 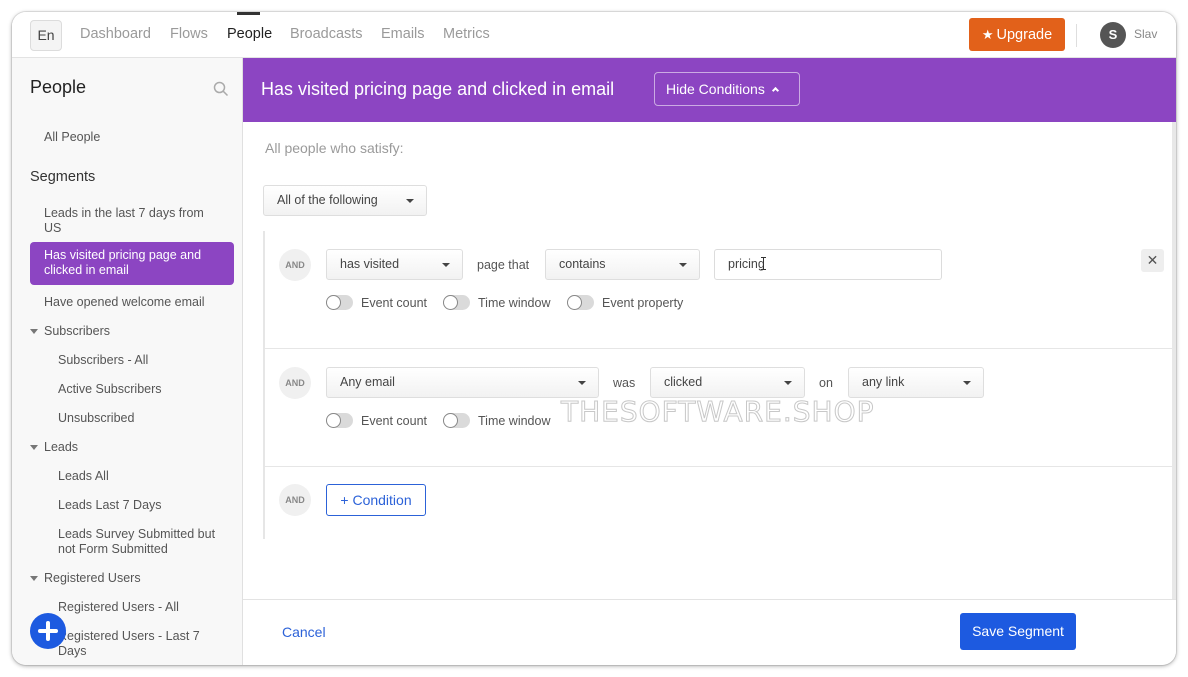 What do you see at coordinates (327, 200) in the screenshot?
I see `select-value: All of the following` at bounding box center [327, 200].